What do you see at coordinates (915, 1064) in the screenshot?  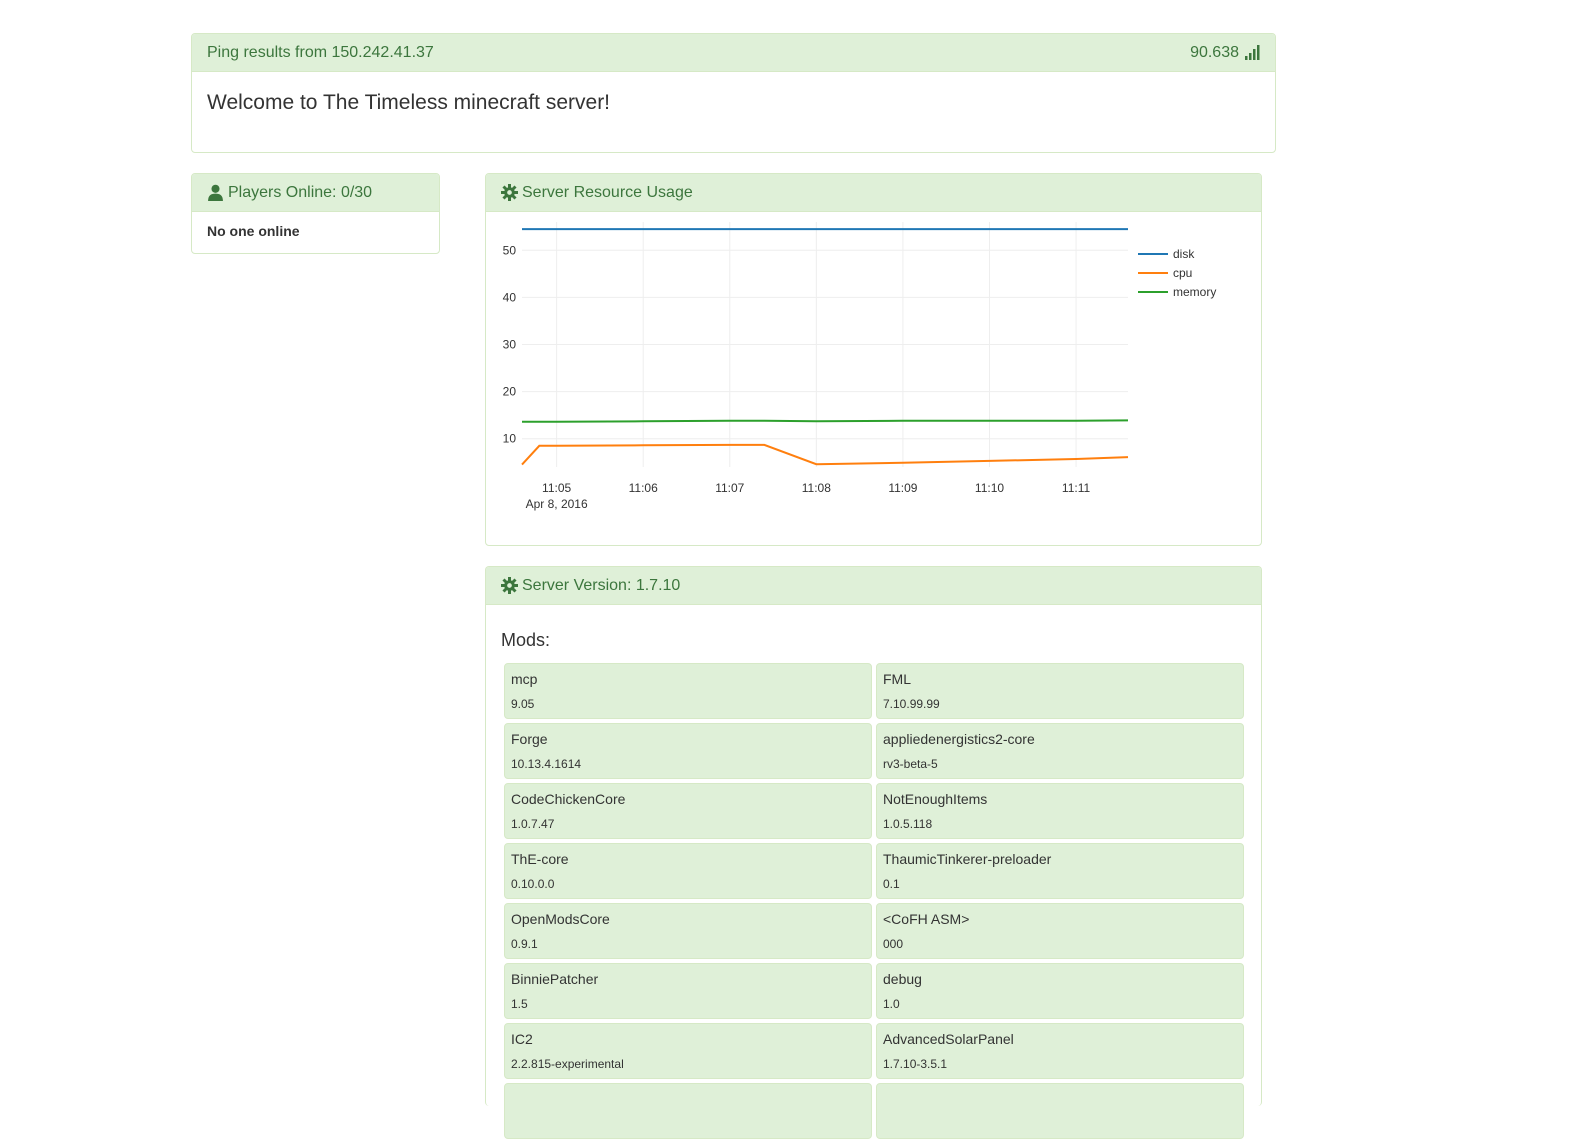 I see `mod-version: 1.7.10-3.5.1` at bounding box center [915, 1064].